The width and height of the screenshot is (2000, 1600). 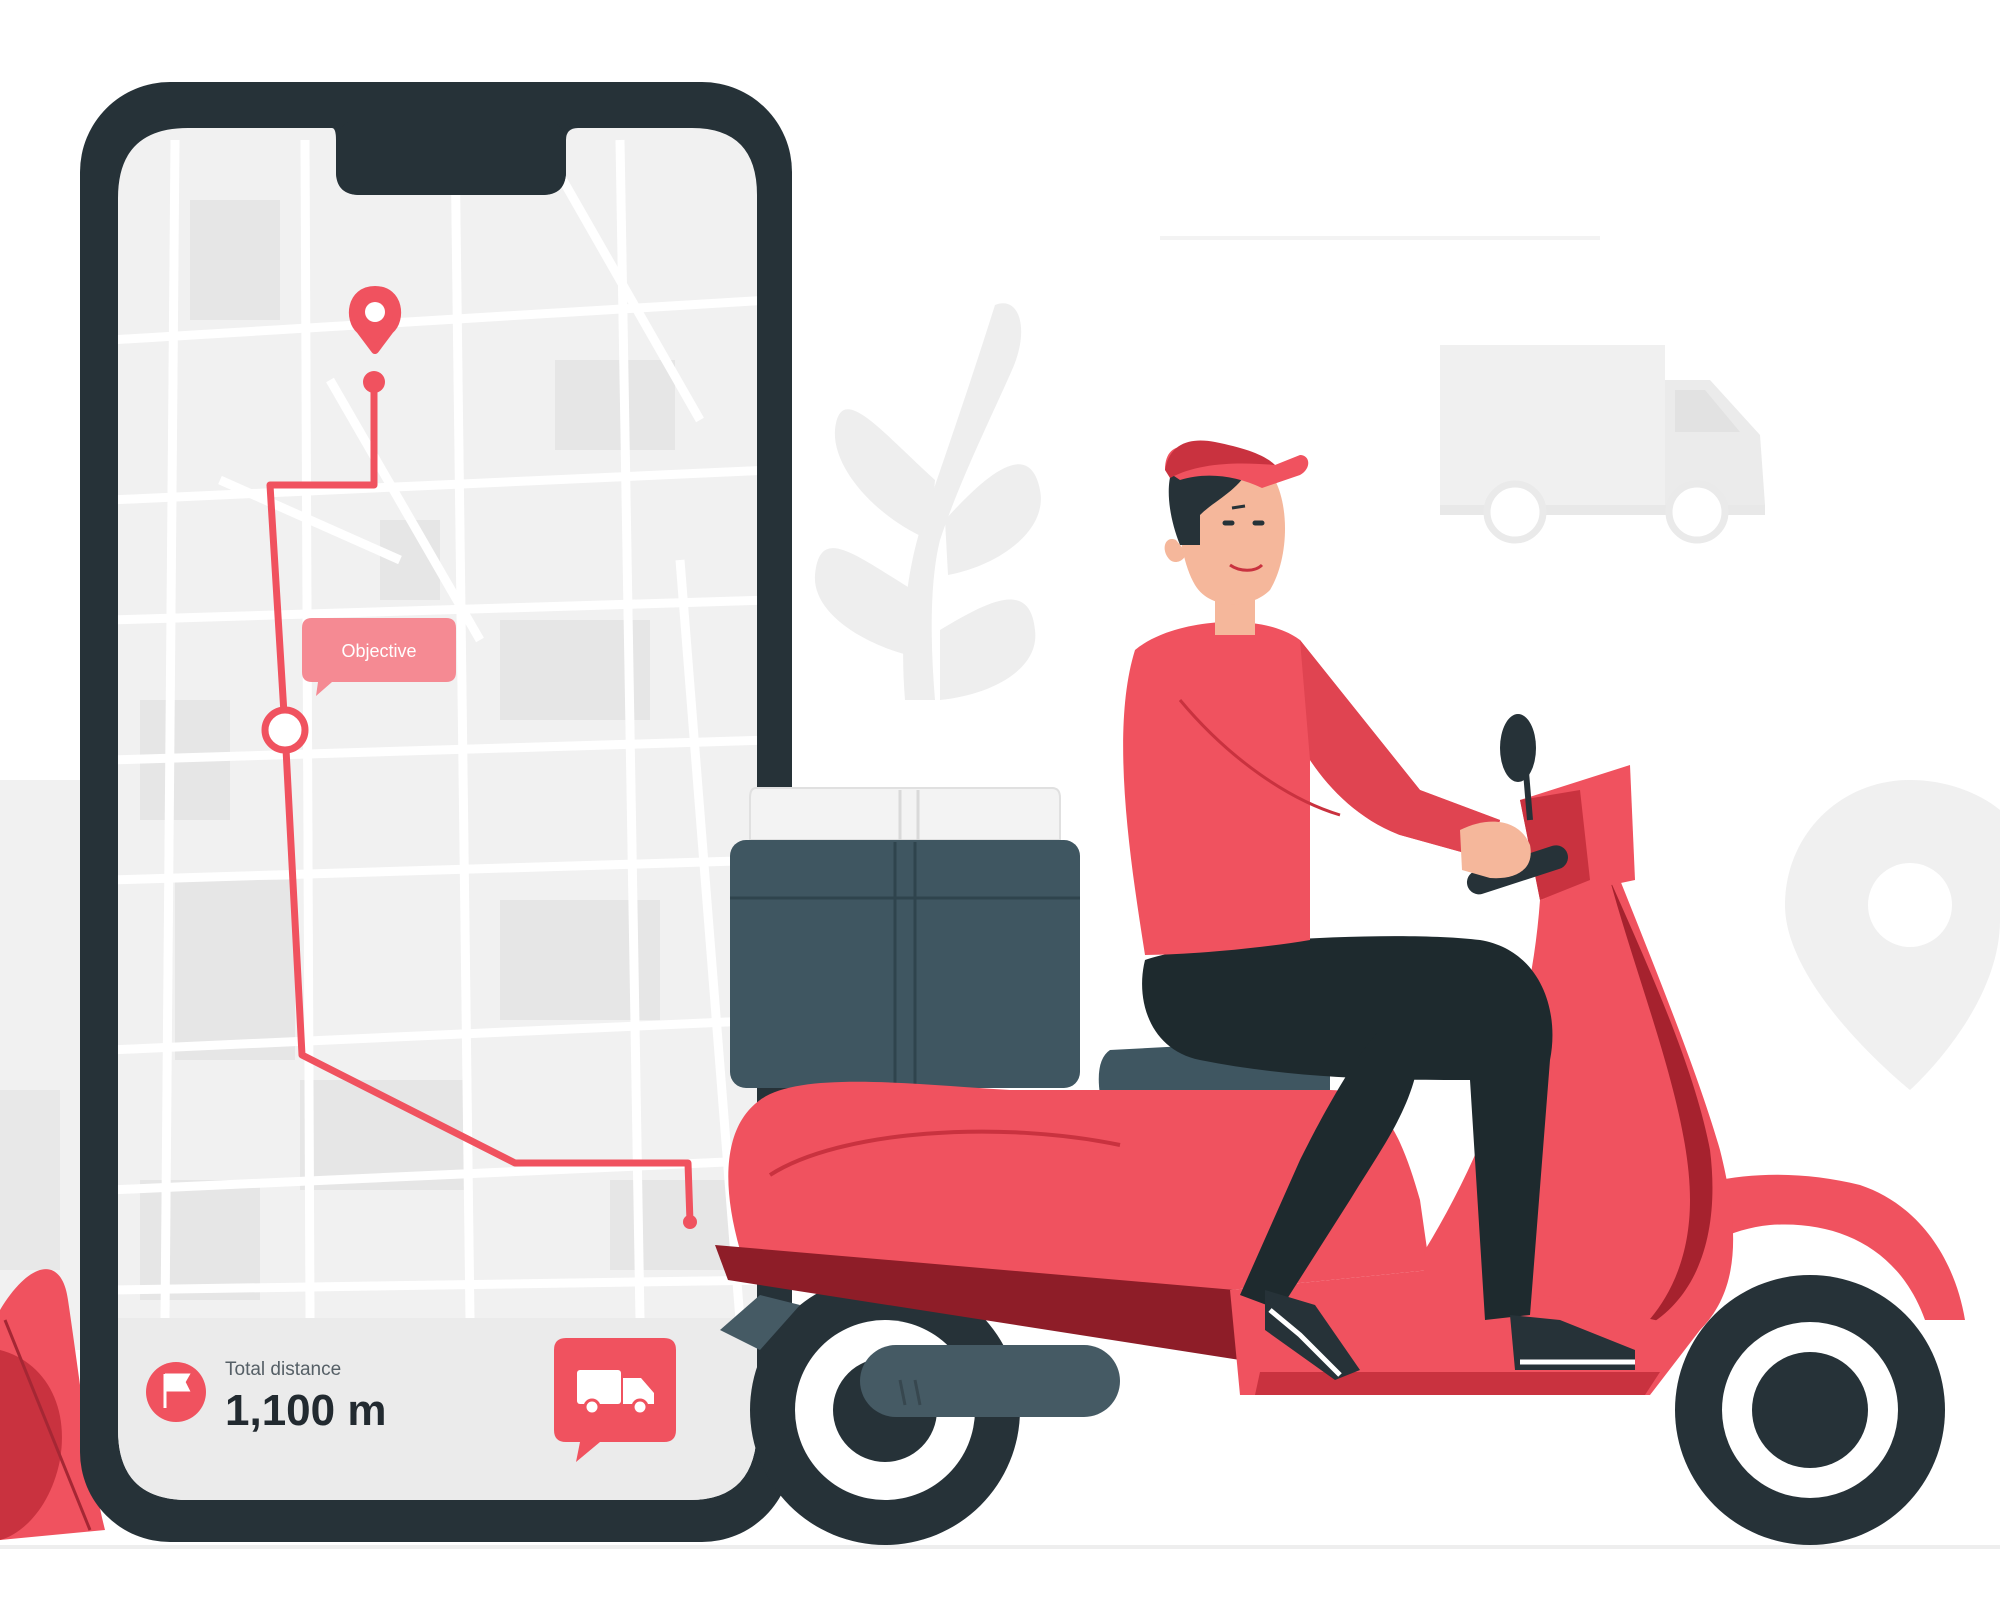 I want to click on distance-caption: Total distance, so click(x=283, y=1369).